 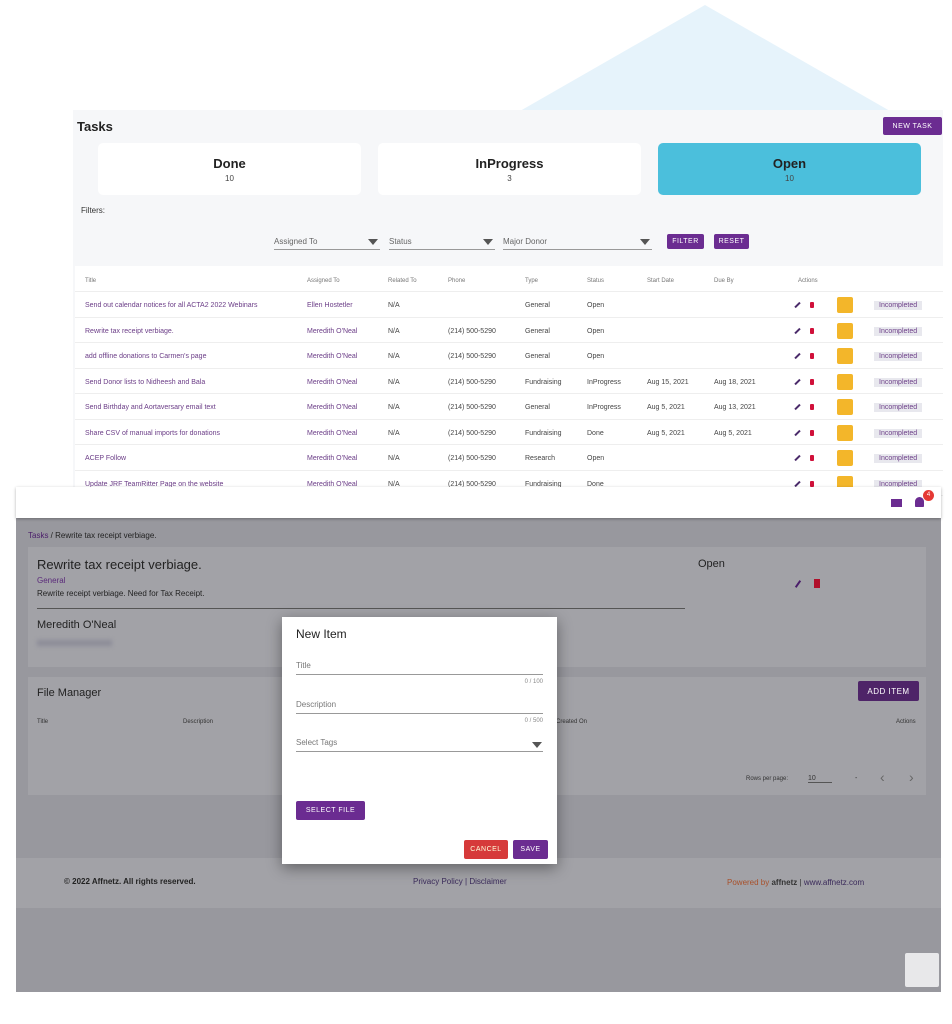 What do you see at coordinates (105, 458) in the screenshot?
I see `cell-title: ACEP Follow` at bounding box center [105, 458].